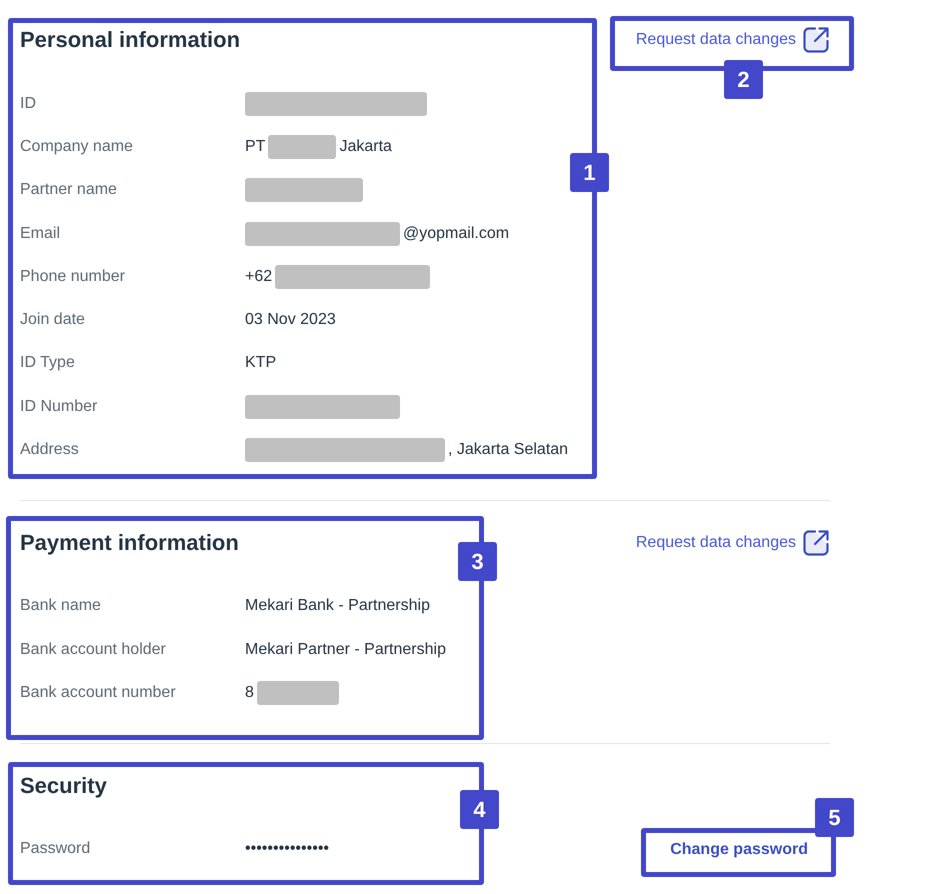 Image resolution: width=946 pixels, height=894 pixels. Describe the element at coordinates (59, 407) in the screenshot. I see `field-label: ID Number` at that location.